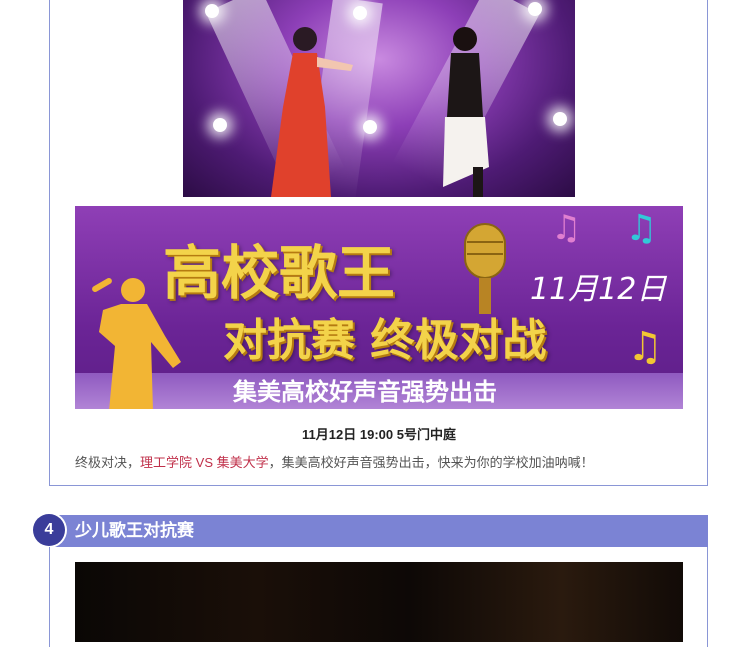 Image resolution: width=750 pixels, height=647 pixels. What do you see at coordinates (204, 462) in the screenshot?
I see `versus-text: VS` at bounding box center [204, 462].